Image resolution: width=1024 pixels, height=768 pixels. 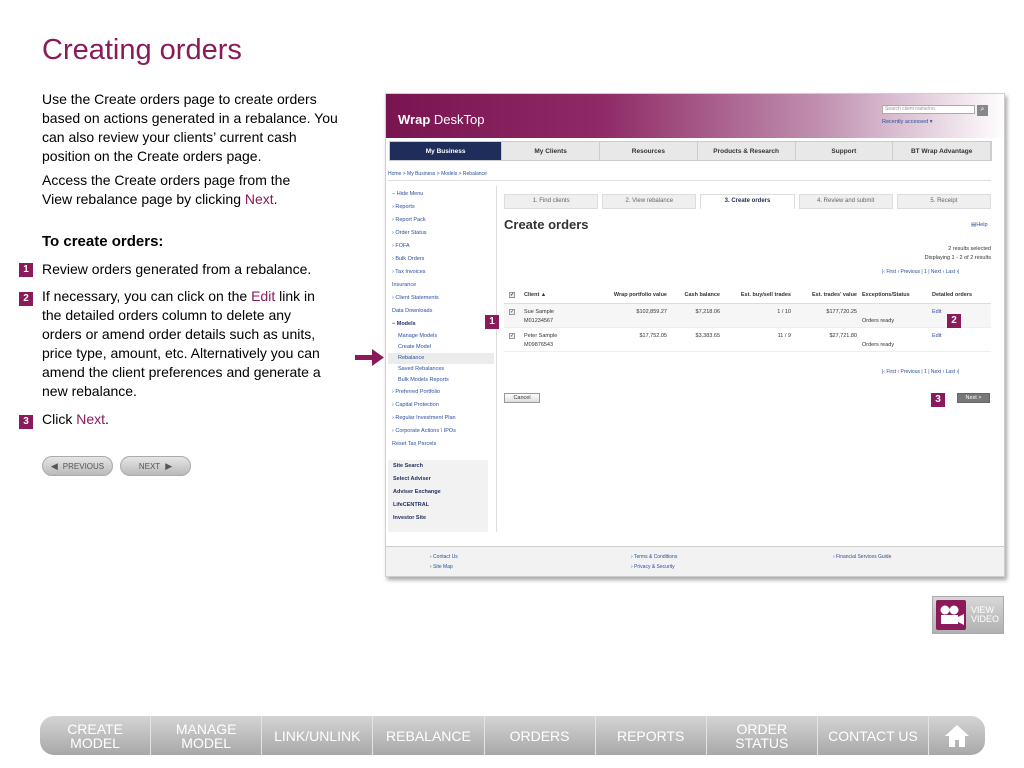 I want to click on bottom-nav-item: CREATE MODEL, so click(x=96, y=735).